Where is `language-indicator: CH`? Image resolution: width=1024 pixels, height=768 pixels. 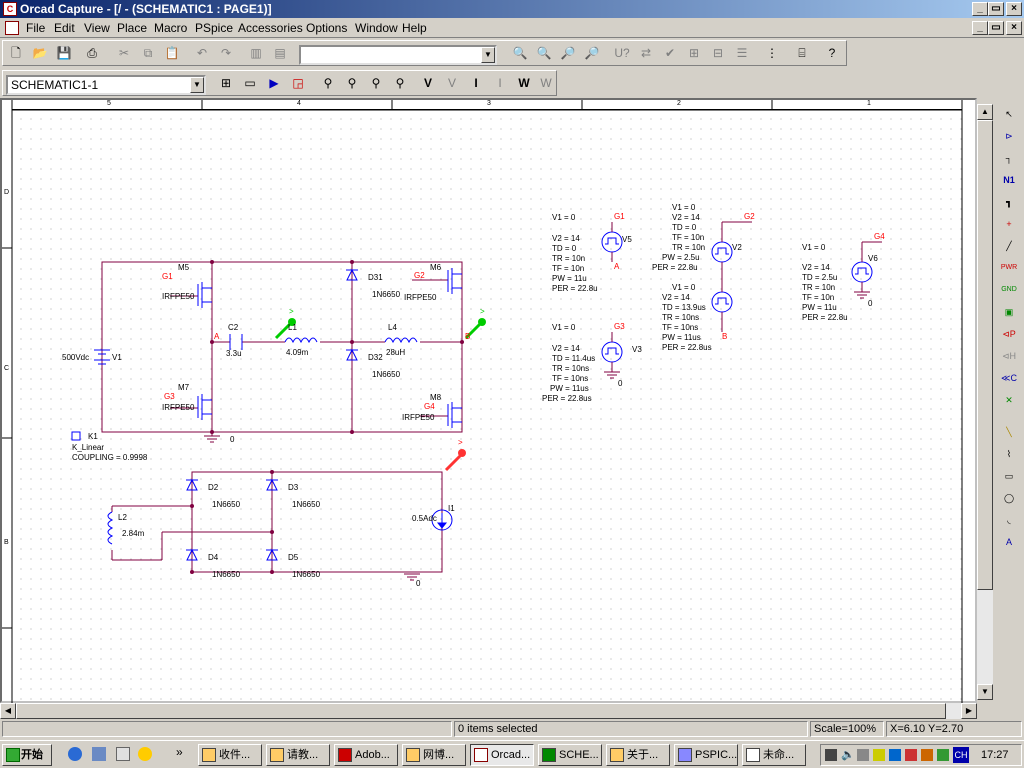
language-indicator: CH is located at coordinates (961, 755).